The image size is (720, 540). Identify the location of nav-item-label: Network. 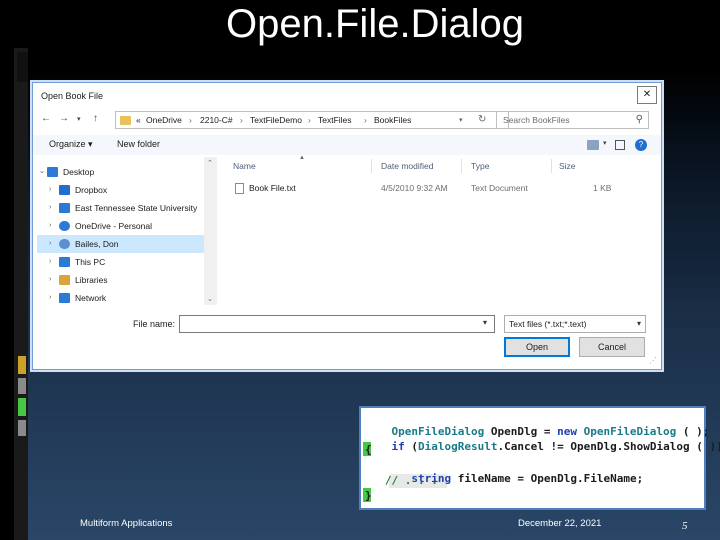
(91, 298).